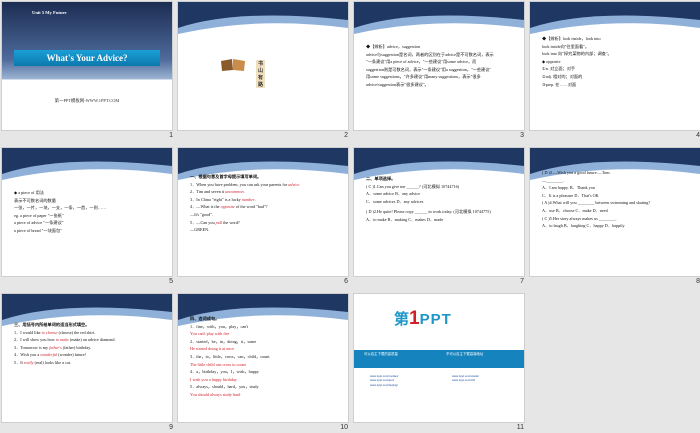 The width and height of the screenshot is (700, 433). Describe the element at coordinates (698, 281) in the screenshot. I see `slide-number-8: 8` at that location.